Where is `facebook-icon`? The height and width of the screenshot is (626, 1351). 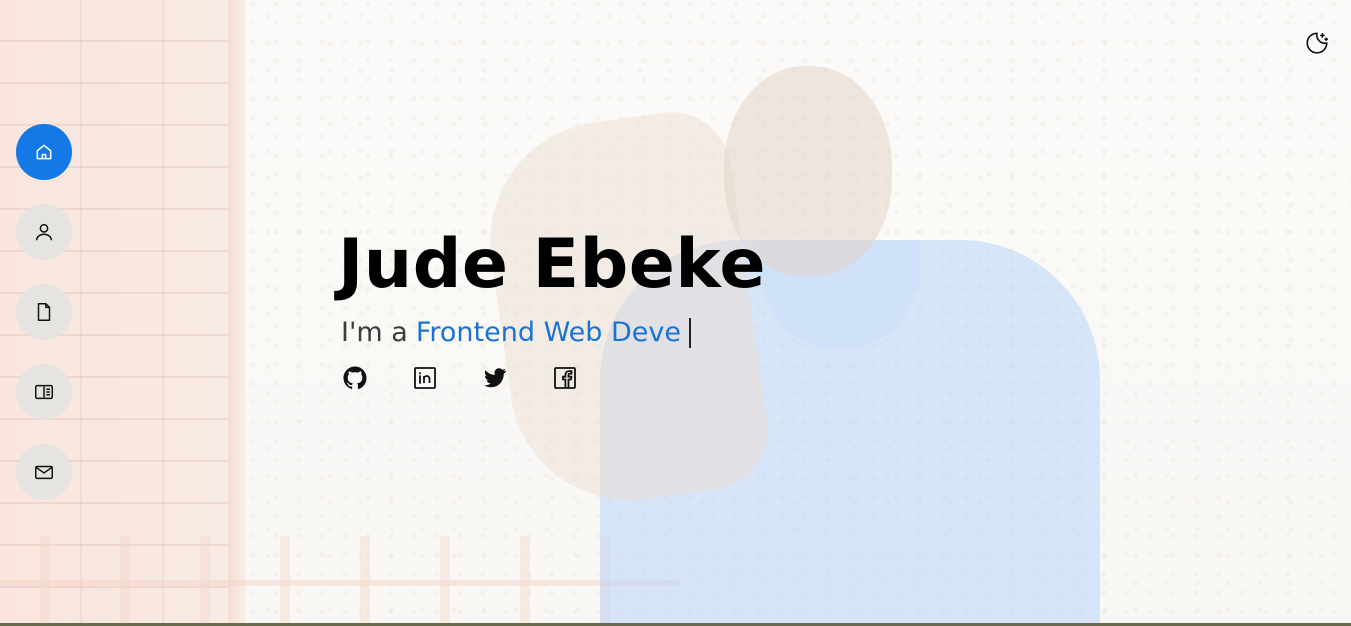 facebook-icon is located at coordinates (565, 378).